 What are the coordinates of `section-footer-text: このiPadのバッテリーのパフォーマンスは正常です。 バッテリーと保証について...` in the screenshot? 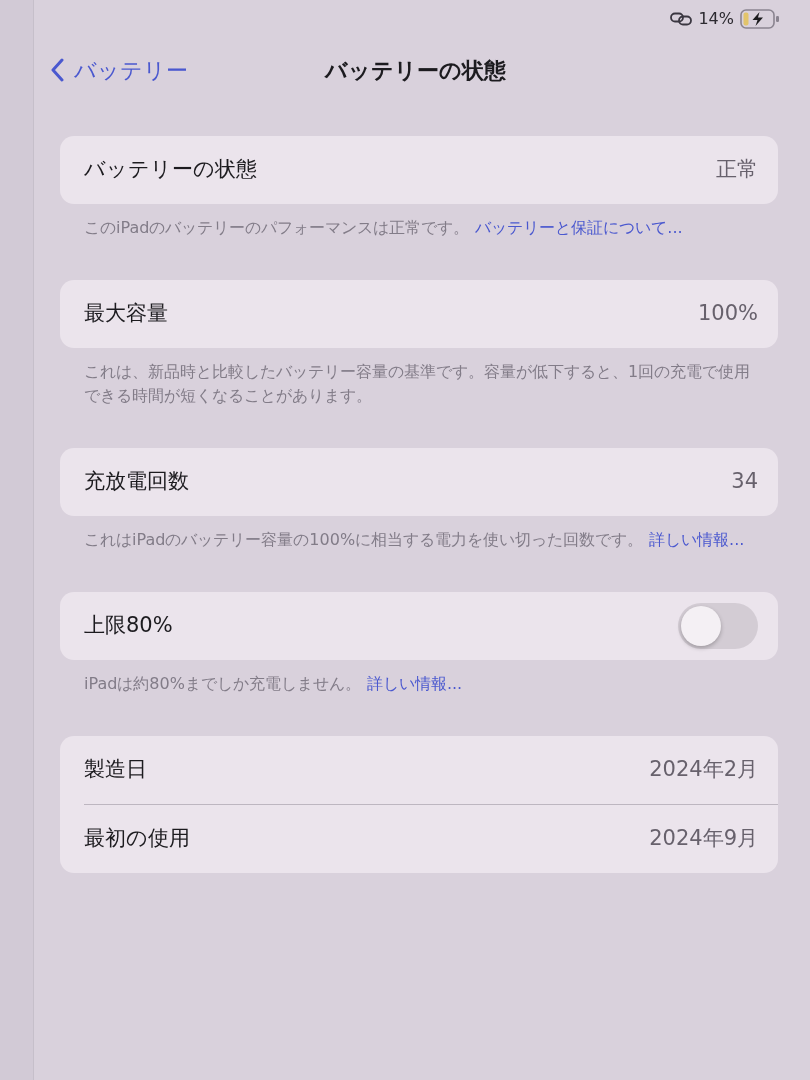 It's located at (383, 228).